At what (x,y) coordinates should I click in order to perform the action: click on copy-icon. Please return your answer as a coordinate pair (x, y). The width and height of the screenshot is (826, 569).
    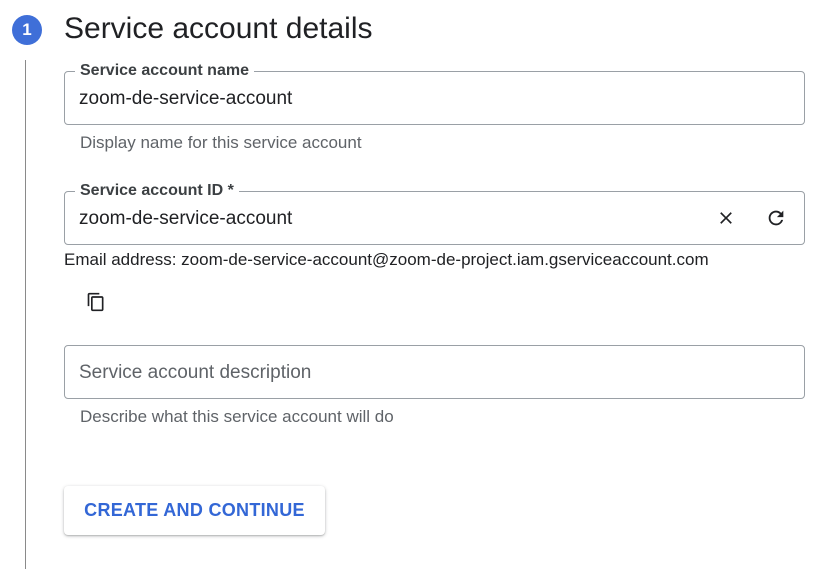
    Looking at the image, I should click on (96, 302).